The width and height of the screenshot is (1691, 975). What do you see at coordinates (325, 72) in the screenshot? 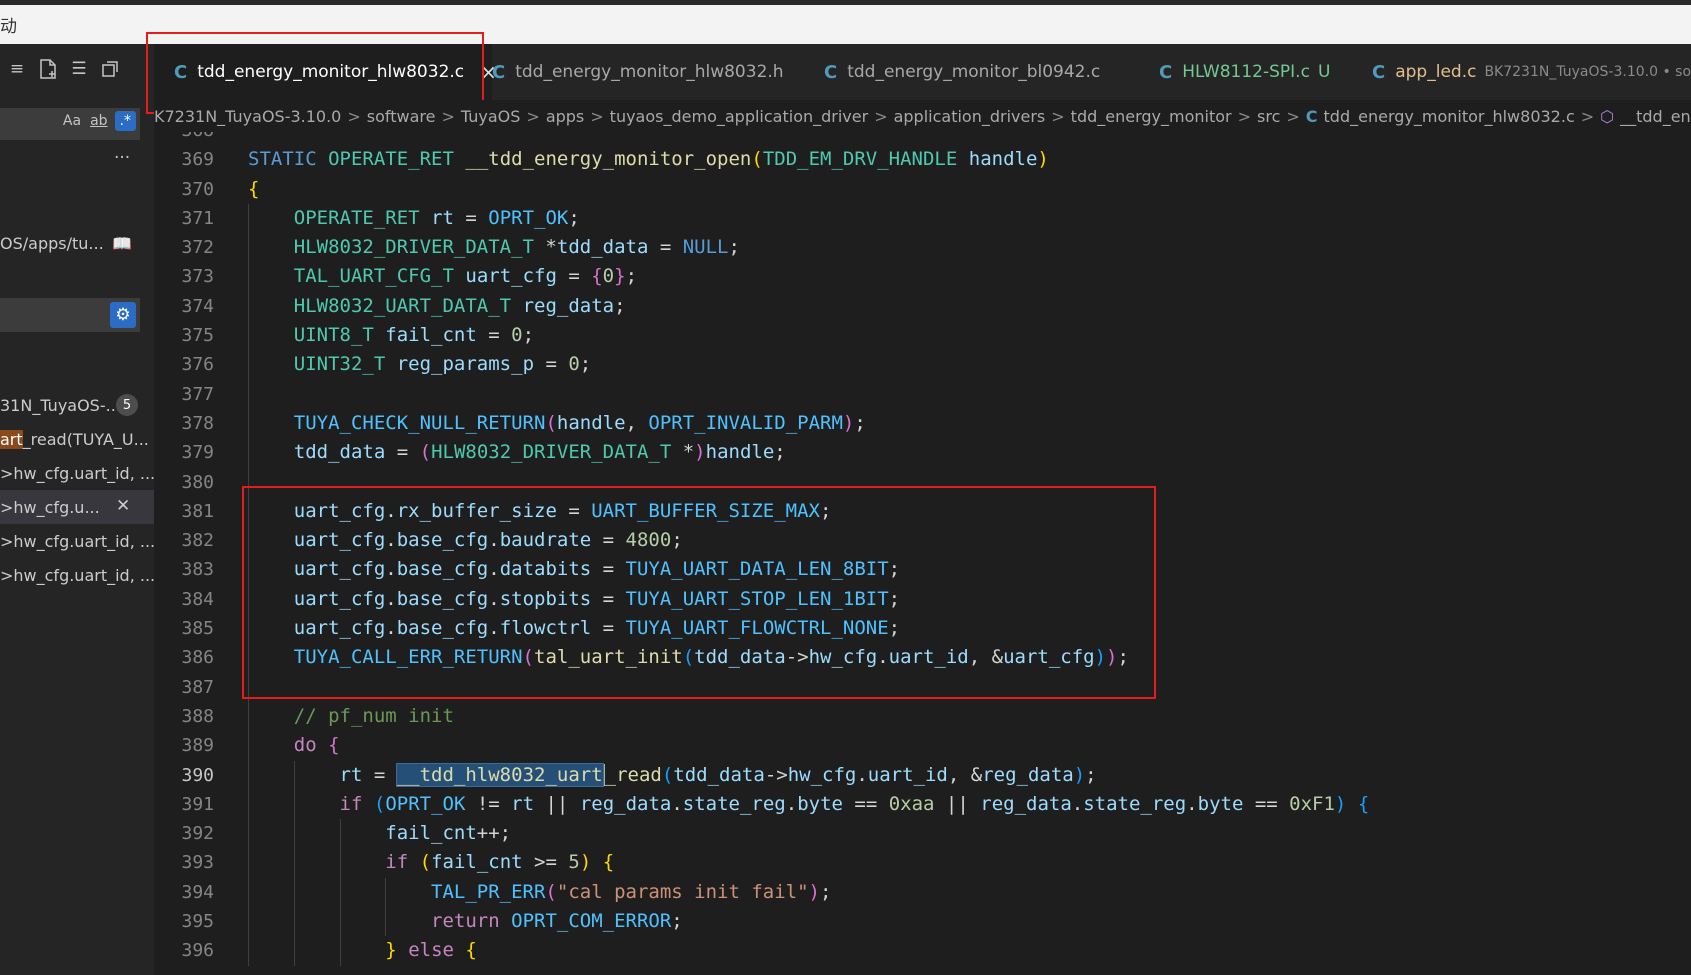
I see `tab-hlw8032-c: C tdd_energy_monitor_hlw8032.c ×` at bounding box center [325, 72].